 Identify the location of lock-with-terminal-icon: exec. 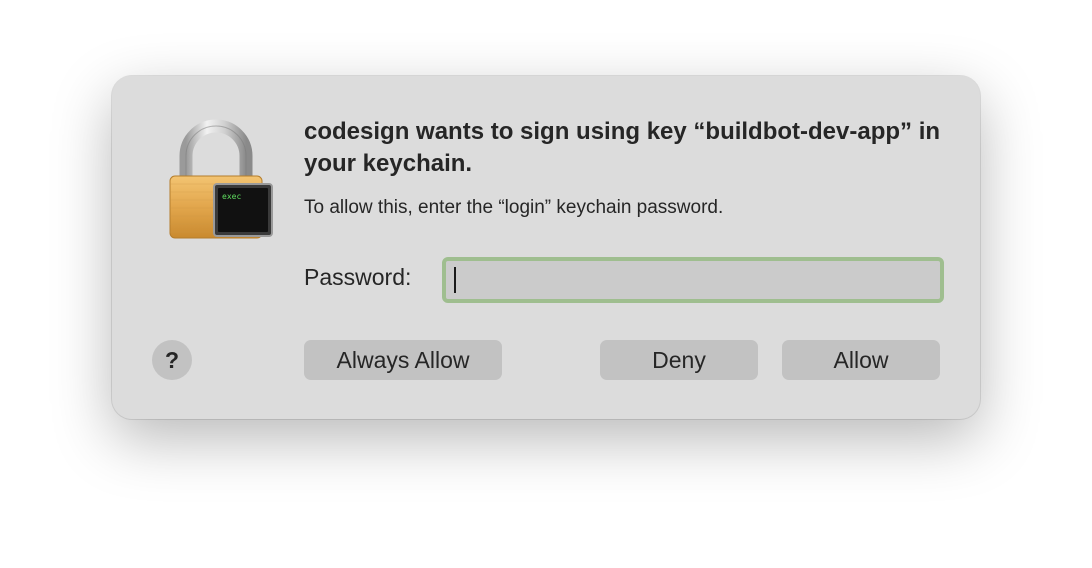
(221, 180).